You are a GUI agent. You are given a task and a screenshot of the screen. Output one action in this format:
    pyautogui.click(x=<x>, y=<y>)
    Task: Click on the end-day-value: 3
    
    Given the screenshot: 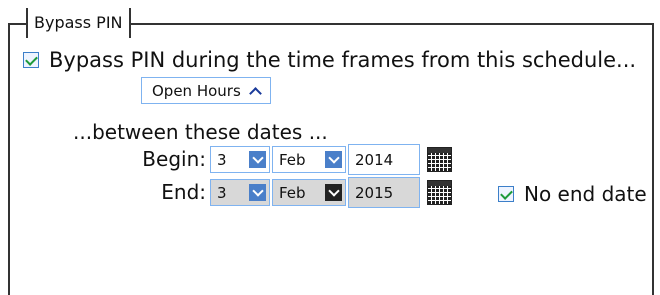 What is the action you would take?
    pyautogui.click(x=222, y=192)
    